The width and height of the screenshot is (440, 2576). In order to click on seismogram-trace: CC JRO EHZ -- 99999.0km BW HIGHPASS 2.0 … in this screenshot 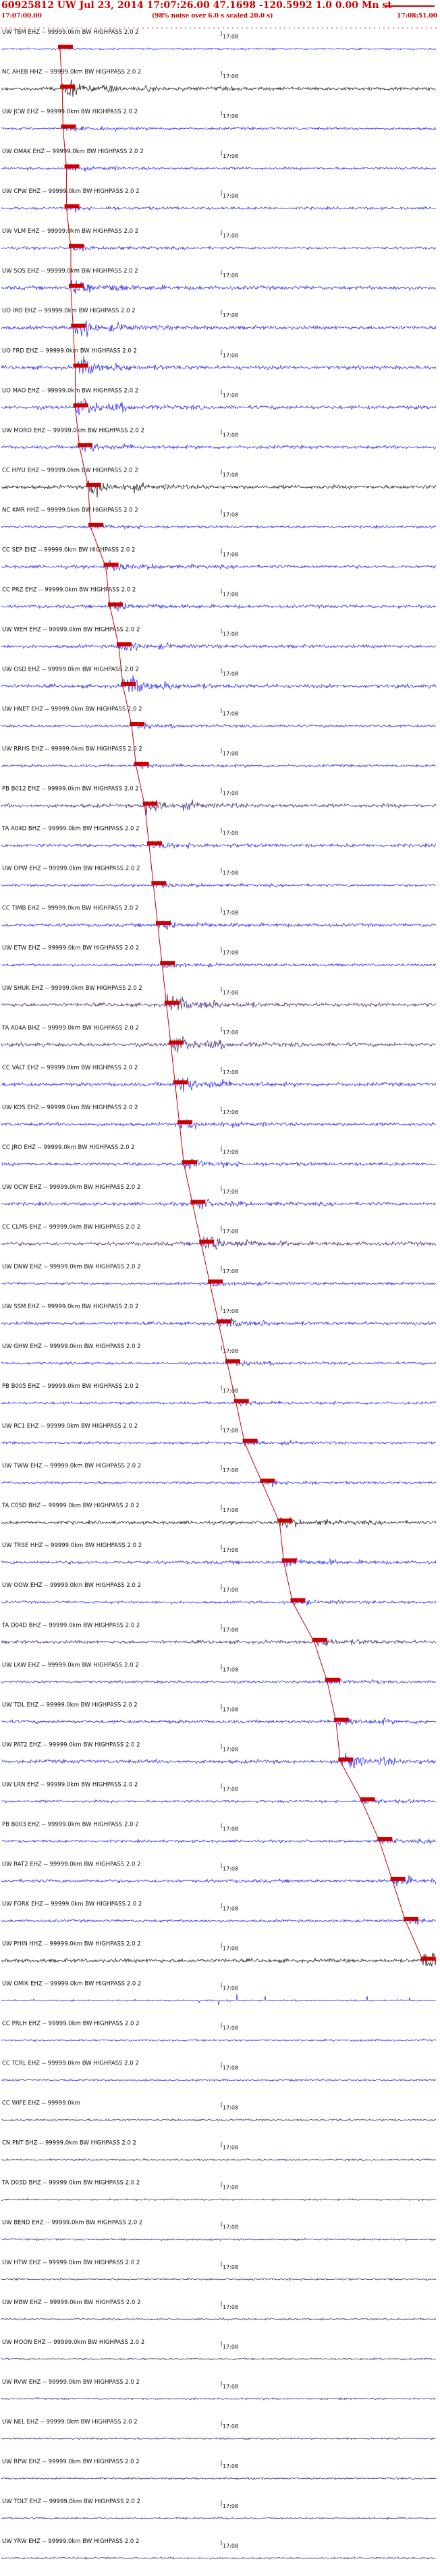, I will do `click(219, 1157)`.